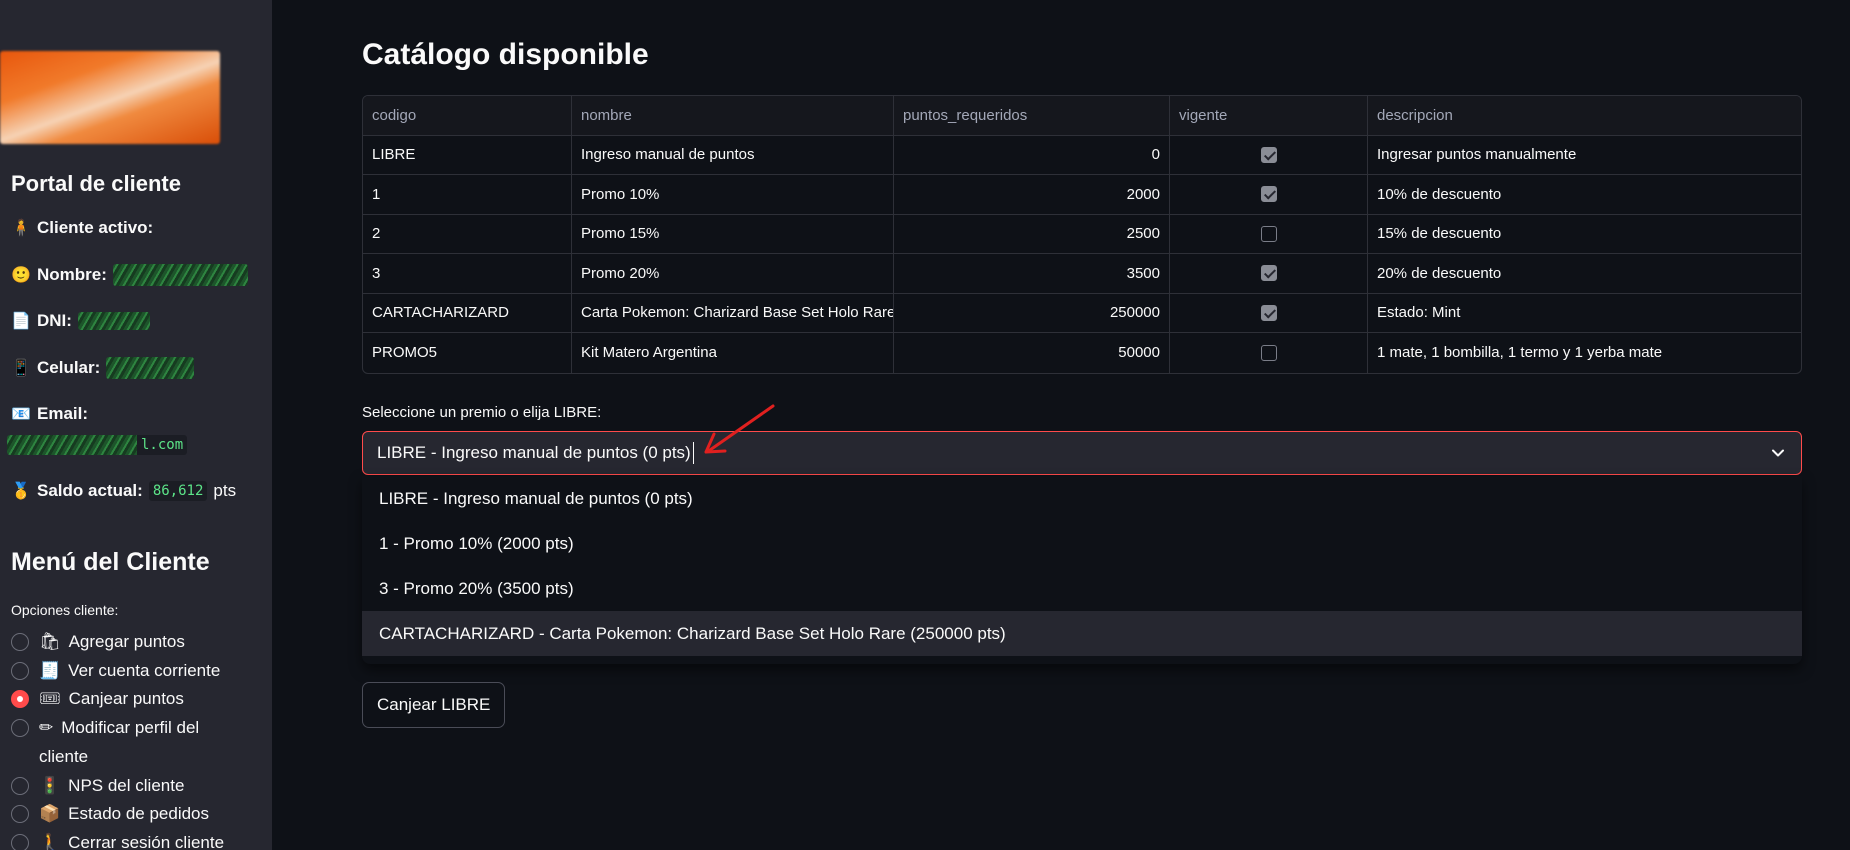 The image size is (1850, 850). Describe the element at coordinates (21, 275) in the screenshot. I see `smile-icon: 🙂` at that location.